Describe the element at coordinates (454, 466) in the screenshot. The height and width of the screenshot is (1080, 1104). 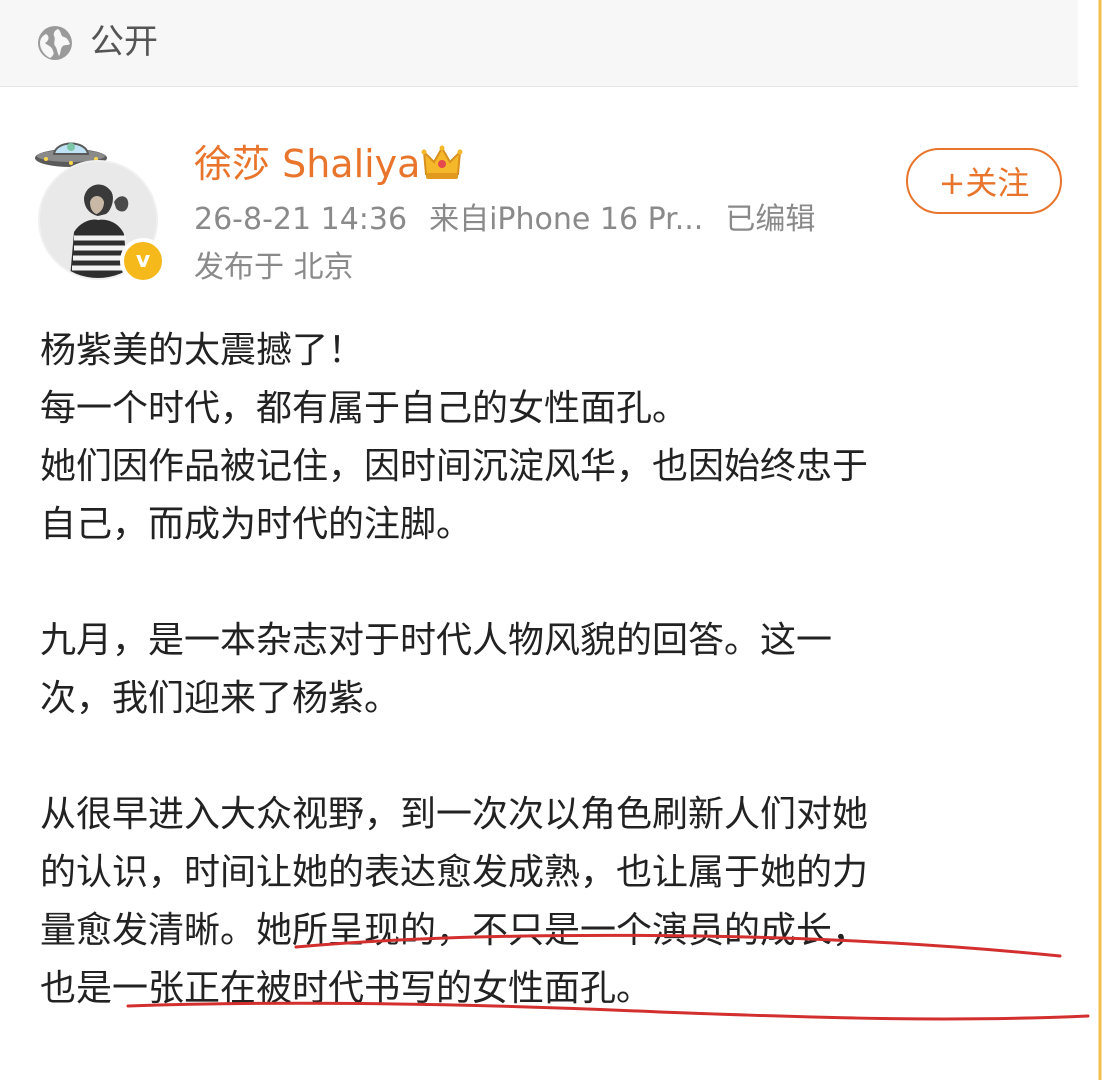
I see `post-line: 她们因作品被记住，因时间沉淀风华，也因始终忠于` at that location.